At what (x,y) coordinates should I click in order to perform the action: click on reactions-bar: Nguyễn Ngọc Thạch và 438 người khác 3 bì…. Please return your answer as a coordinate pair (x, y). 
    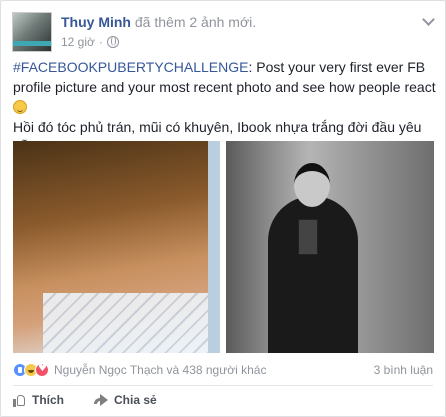
    Looking at the image, I should click on (223, 370).